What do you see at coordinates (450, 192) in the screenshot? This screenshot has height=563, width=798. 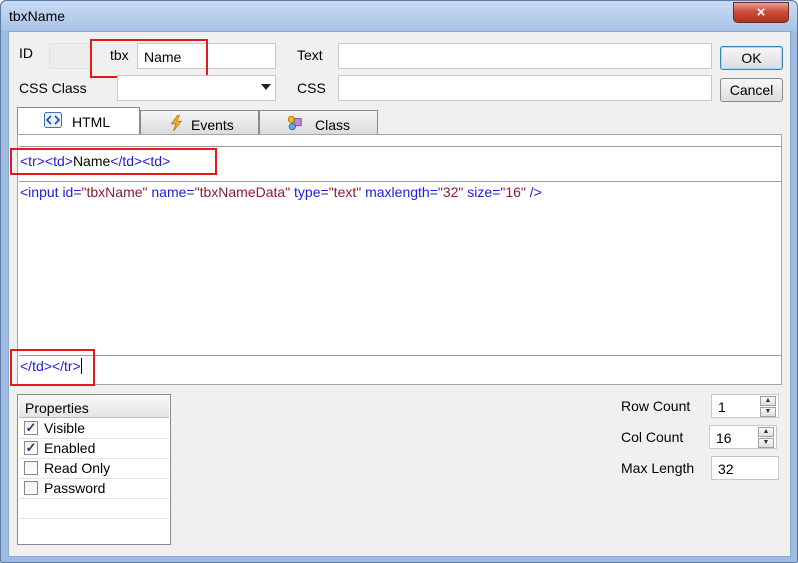 I see `code-attr-value: "32"` at bounding box center [450, 192].